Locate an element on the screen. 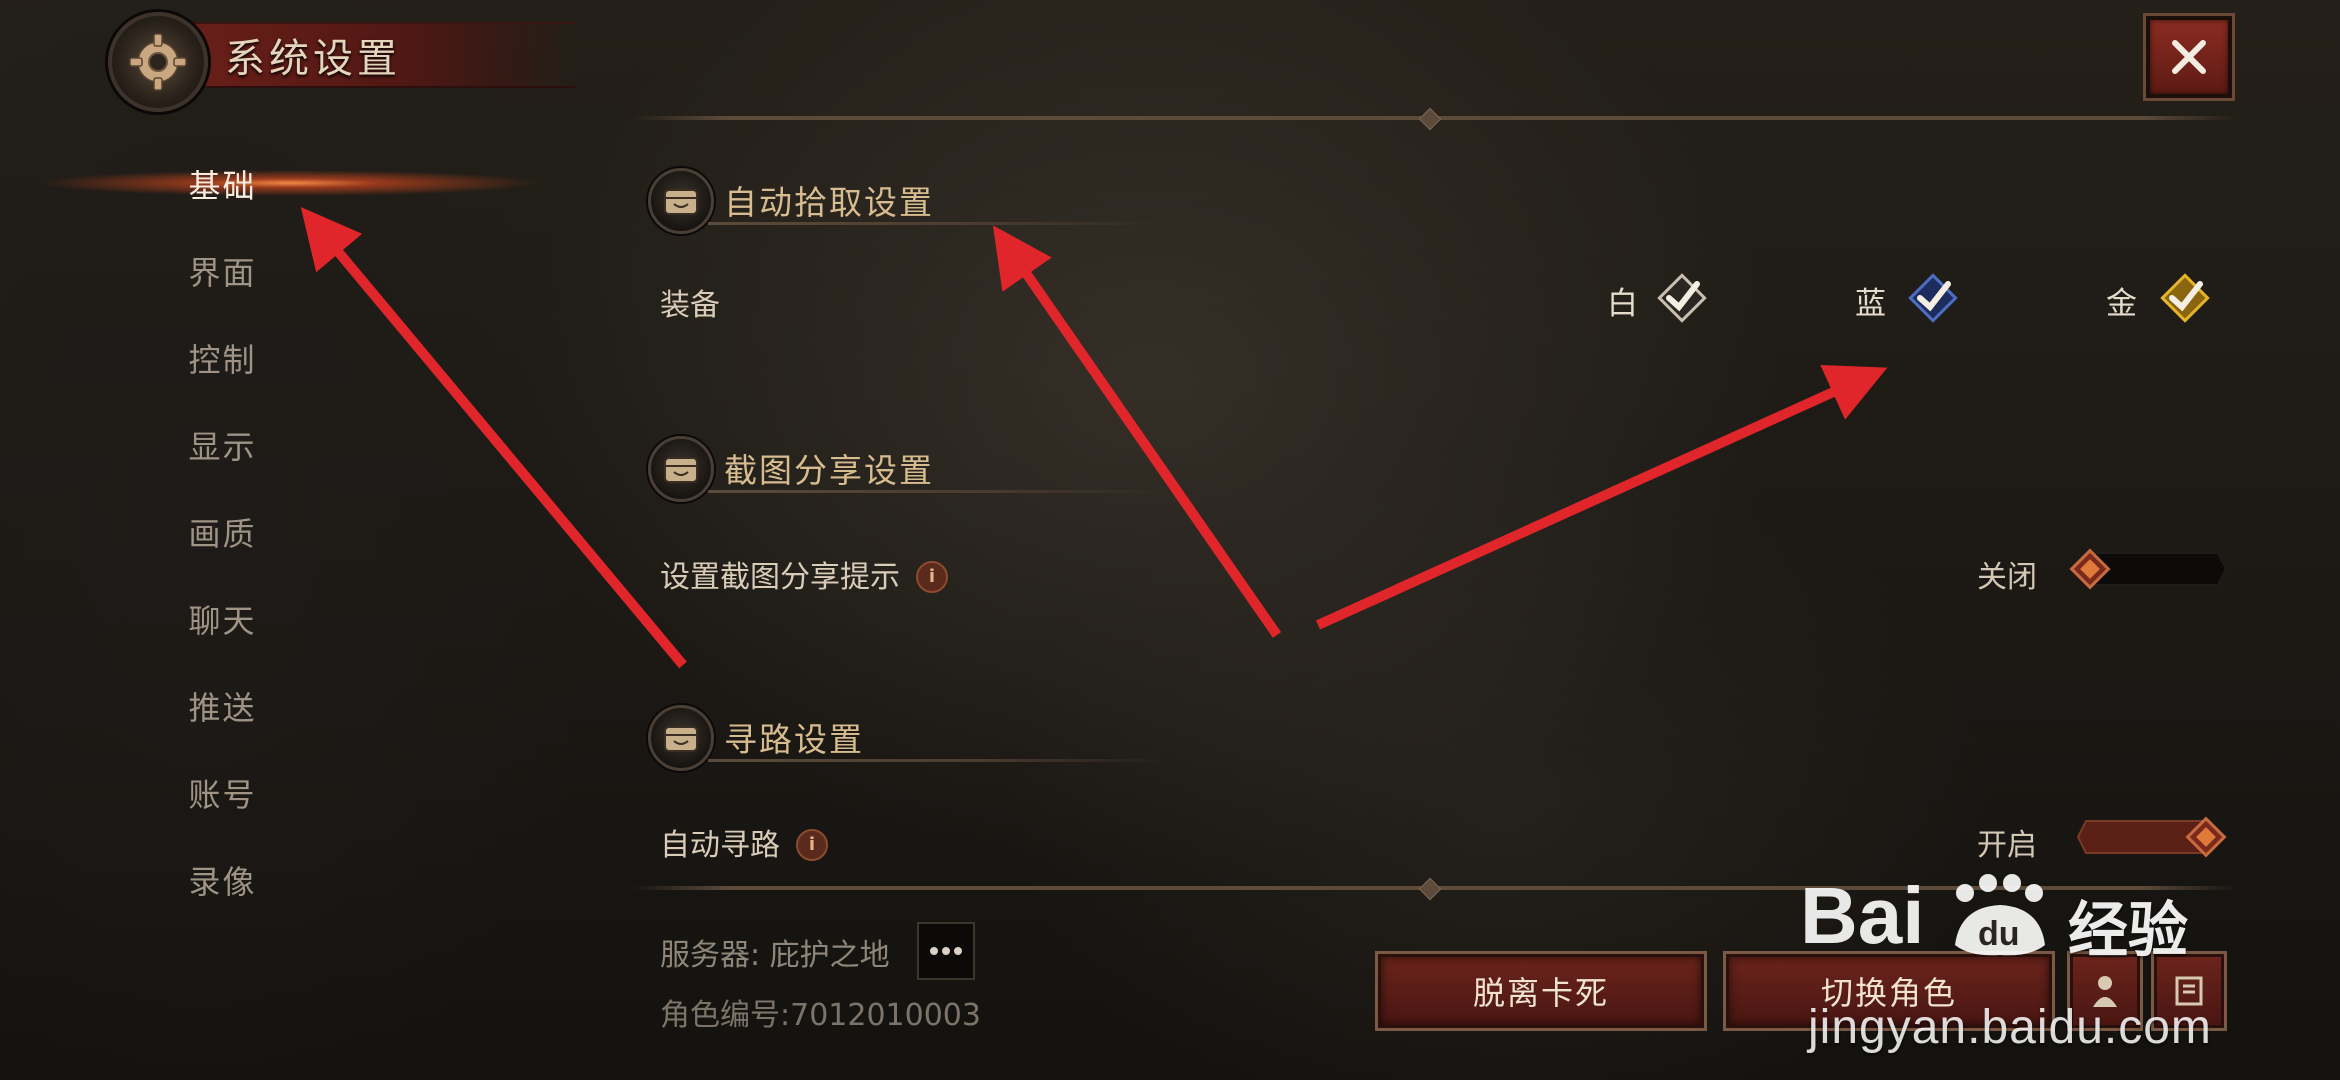 The height and width of the screenshot is (1080, 2340). sidebar-item-interface: 界面 is located at coordinates (222, 270).